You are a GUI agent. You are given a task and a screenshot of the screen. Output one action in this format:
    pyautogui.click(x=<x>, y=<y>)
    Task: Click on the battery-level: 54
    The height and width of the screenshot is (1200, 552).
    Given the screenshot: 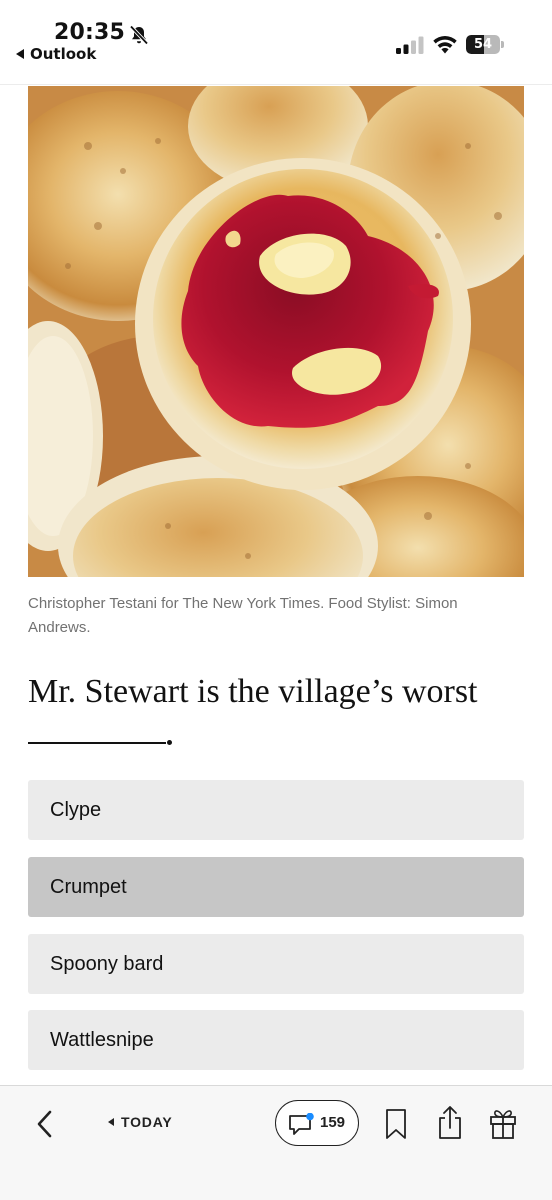 What is the action you would take?
    pyautogui.click(x=483, y=44)
    